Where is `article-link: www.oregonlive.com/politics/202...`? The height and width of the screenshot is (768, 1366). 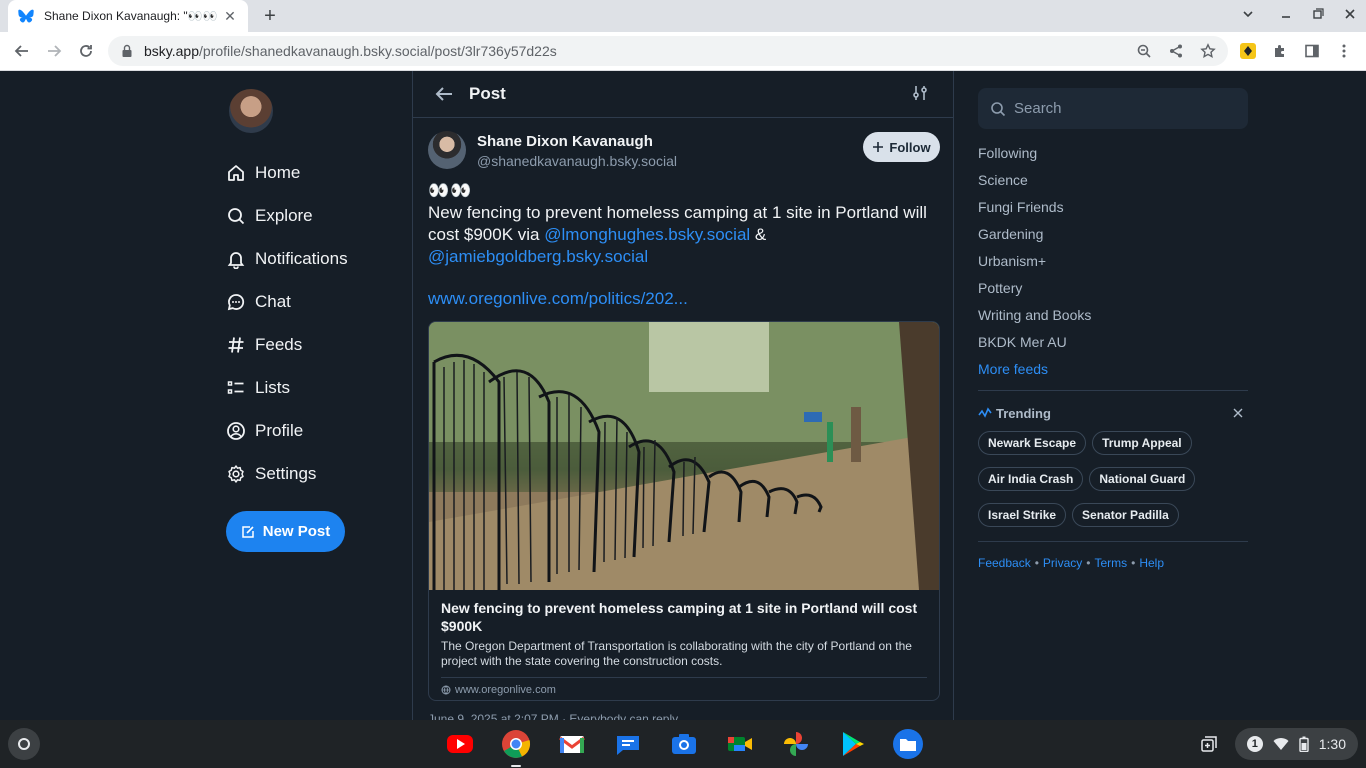 article-link: www.oregonlive.com/politics/202... is located at coordinates (558, 298).